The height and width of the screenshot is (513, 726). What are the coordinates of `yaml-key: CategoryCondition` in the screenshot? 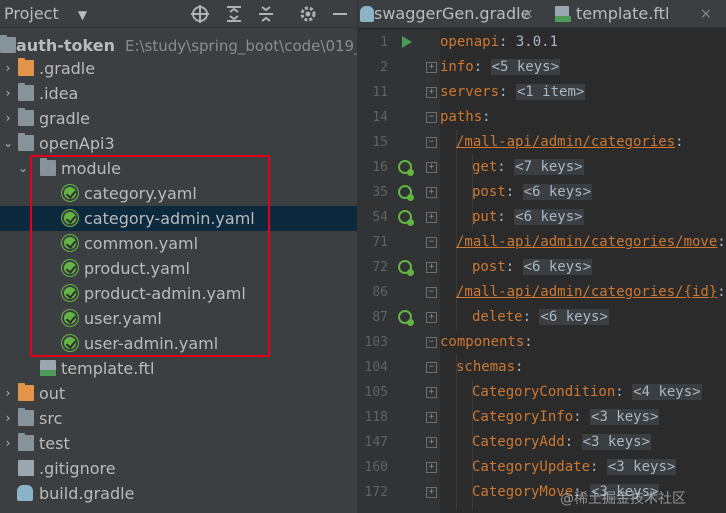 It's located at (544, 392).